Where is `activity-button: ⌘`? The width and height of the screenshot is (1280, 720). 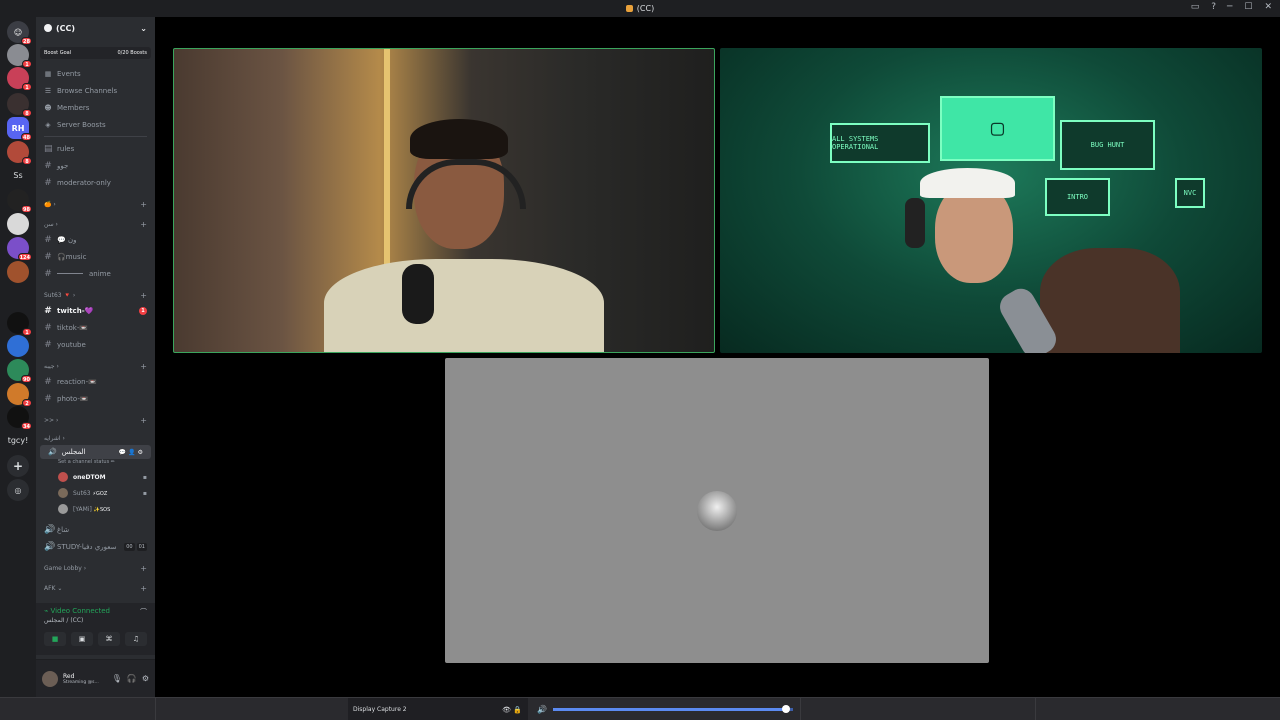
activity-button: ⌘ is located at coordinates (109, 639).